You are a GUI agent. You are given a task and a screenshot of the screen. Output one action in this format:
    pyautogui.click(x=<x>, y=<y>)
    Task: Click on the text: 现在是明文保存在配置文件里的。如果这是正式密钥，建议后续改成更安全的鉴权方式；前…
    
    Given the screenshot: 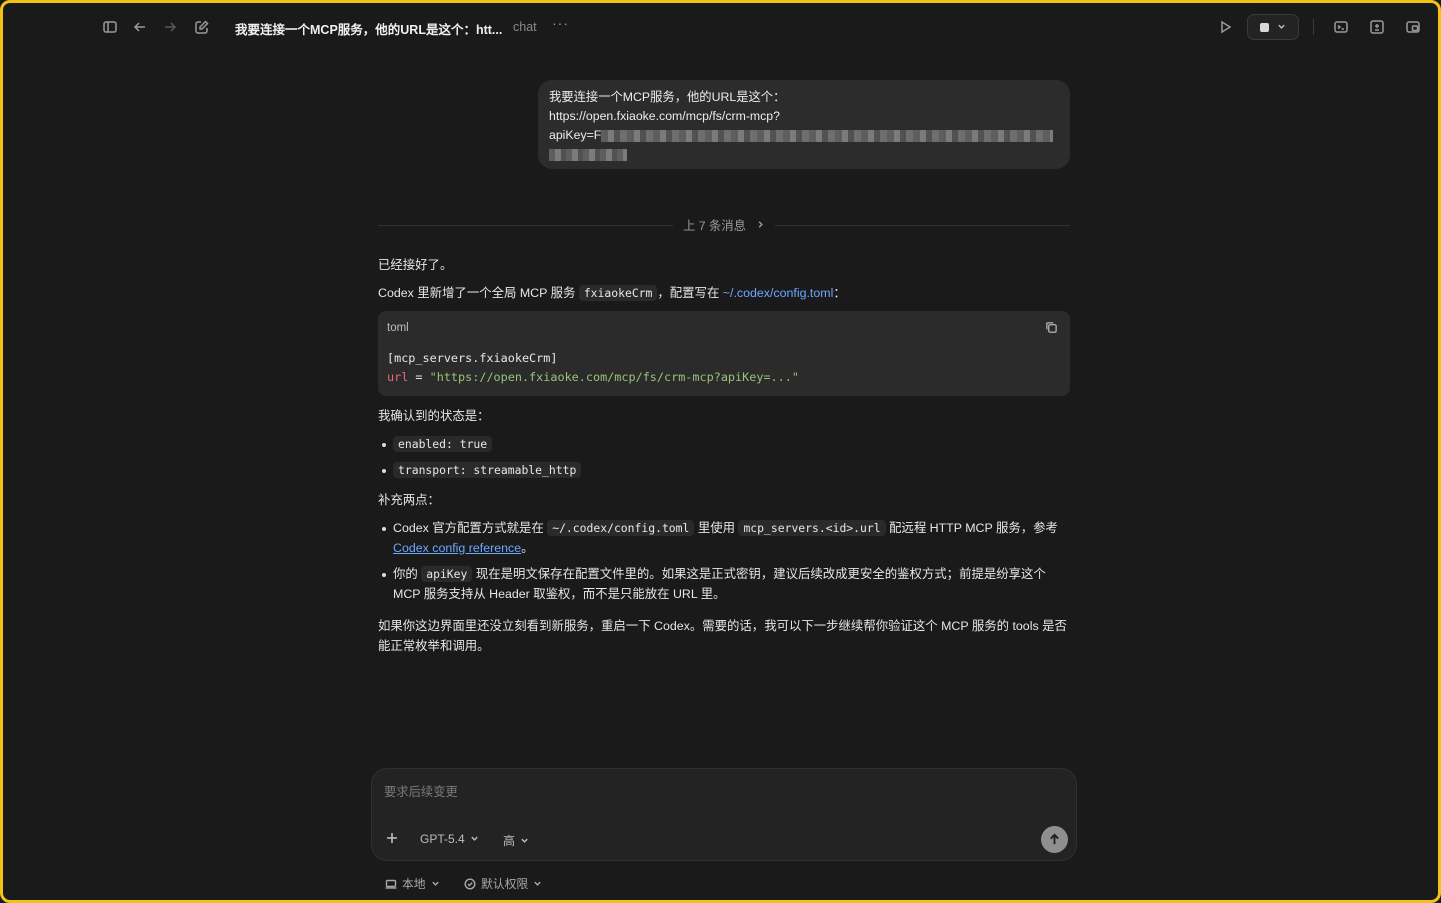 What is the action you would take?
    pyautogui.click(x=719, y=584)
    